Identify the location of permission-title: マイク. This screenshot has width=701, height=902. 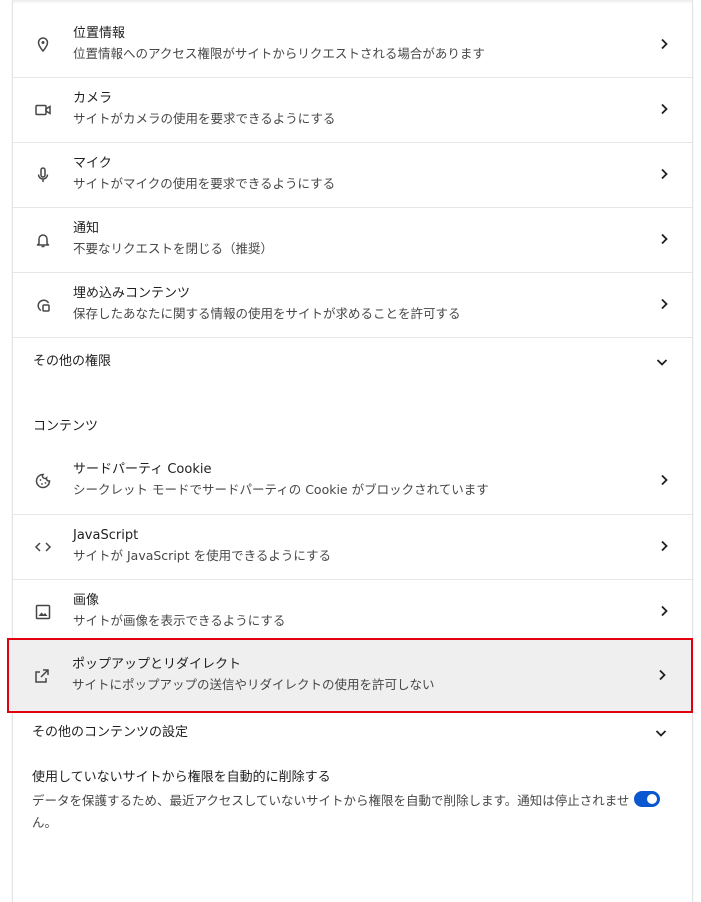
(92, 163).